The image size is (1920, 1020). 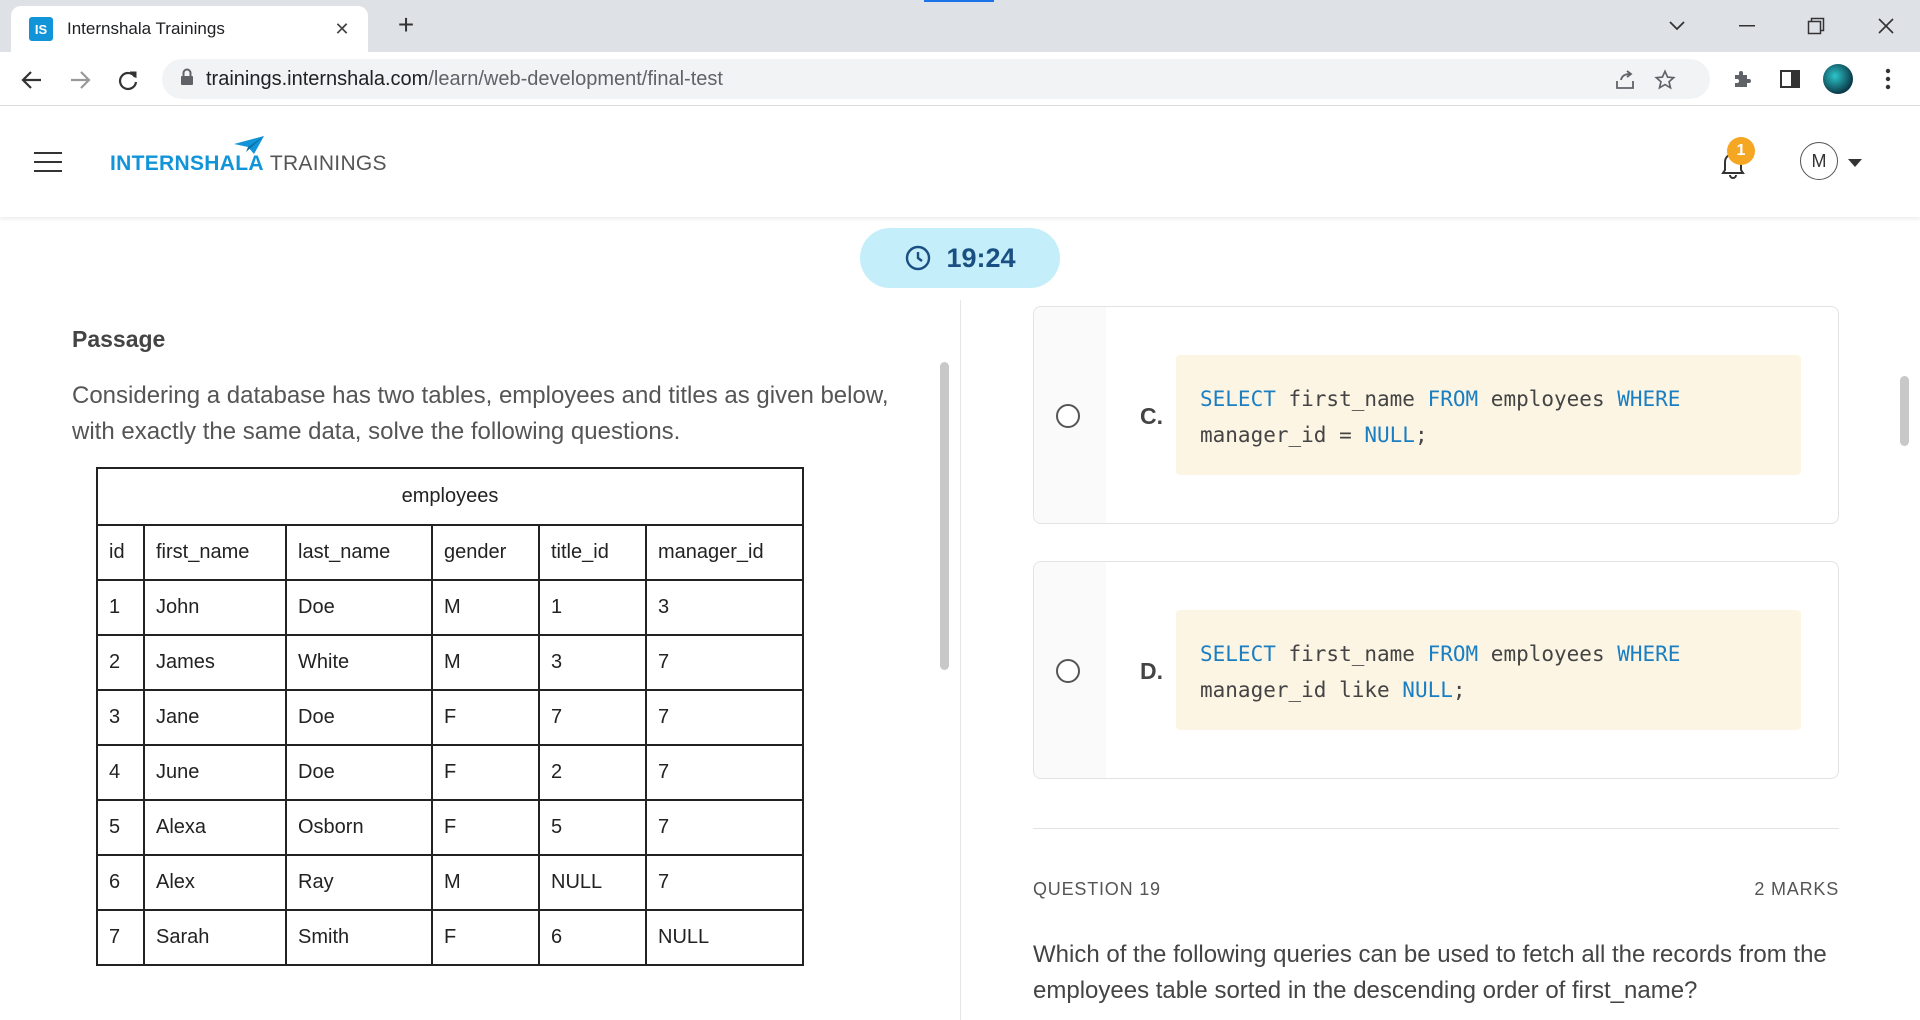 What do you see at coordinates (150, 163) in the screenshot?
I see `logo-intern-text: INTERN` at bounding box center [150, 163].